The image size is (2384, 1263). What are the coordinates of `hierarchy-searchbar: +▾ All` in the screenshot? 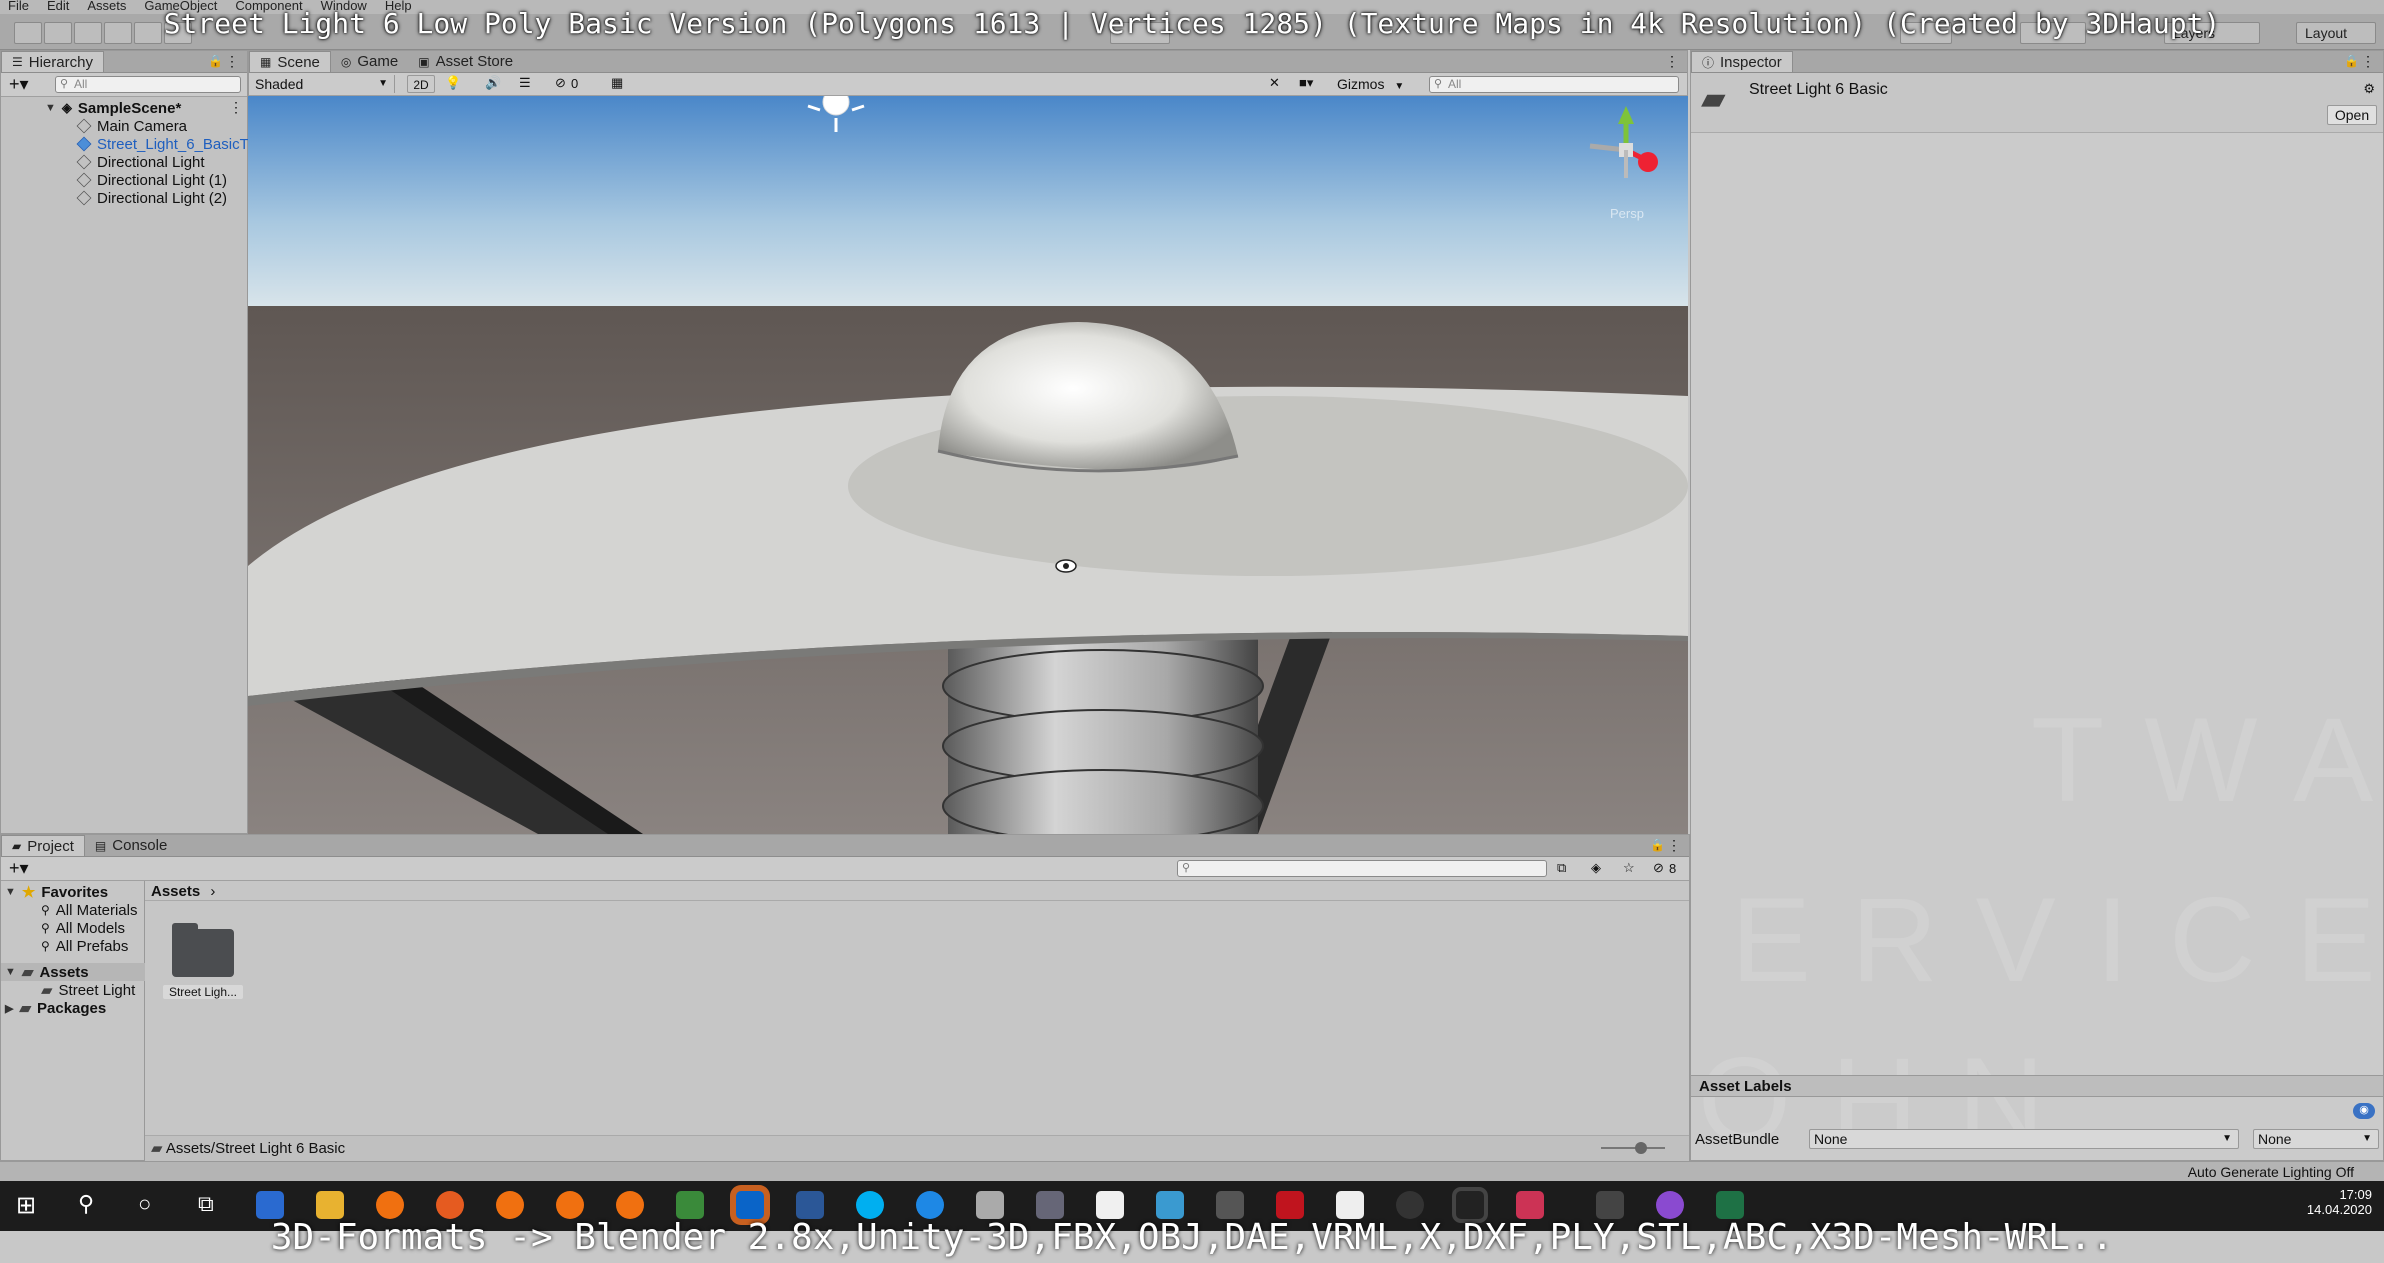 It's located at (124, 85).